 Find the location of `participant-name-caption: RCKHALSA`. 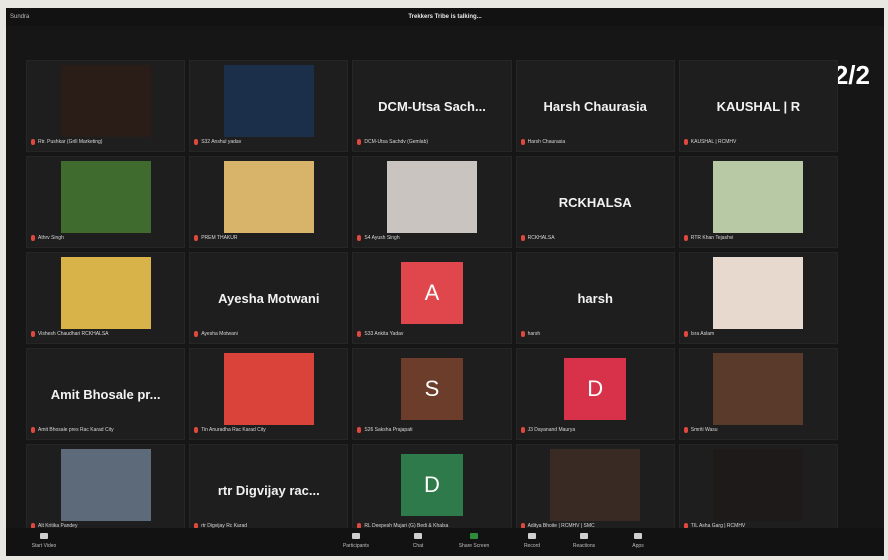

participant-name-caption: RCKHALSA is located at coordinates (595, 238).